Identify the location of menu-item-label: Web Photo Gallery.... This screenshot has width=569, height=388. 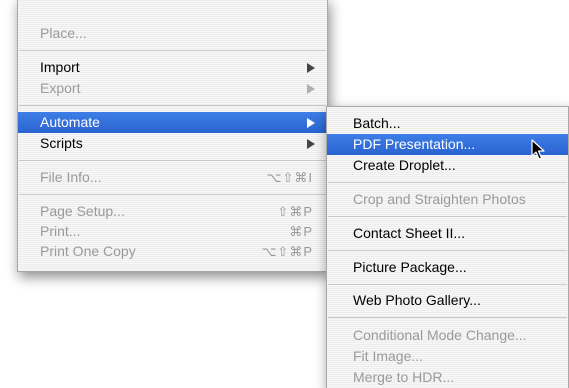
(417, 300).